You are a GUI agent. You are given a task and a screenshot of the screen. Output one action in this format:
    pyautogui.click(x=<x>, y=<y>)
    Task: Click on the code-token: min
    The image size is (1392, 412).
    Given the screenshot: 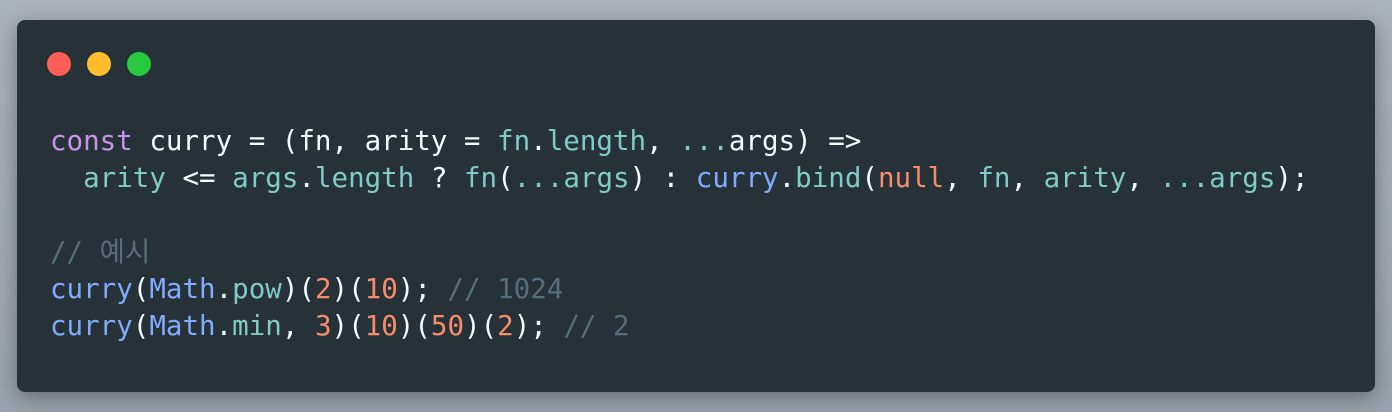 What is the action you would take?
    pyautogui.click(x=257, y=326)
    